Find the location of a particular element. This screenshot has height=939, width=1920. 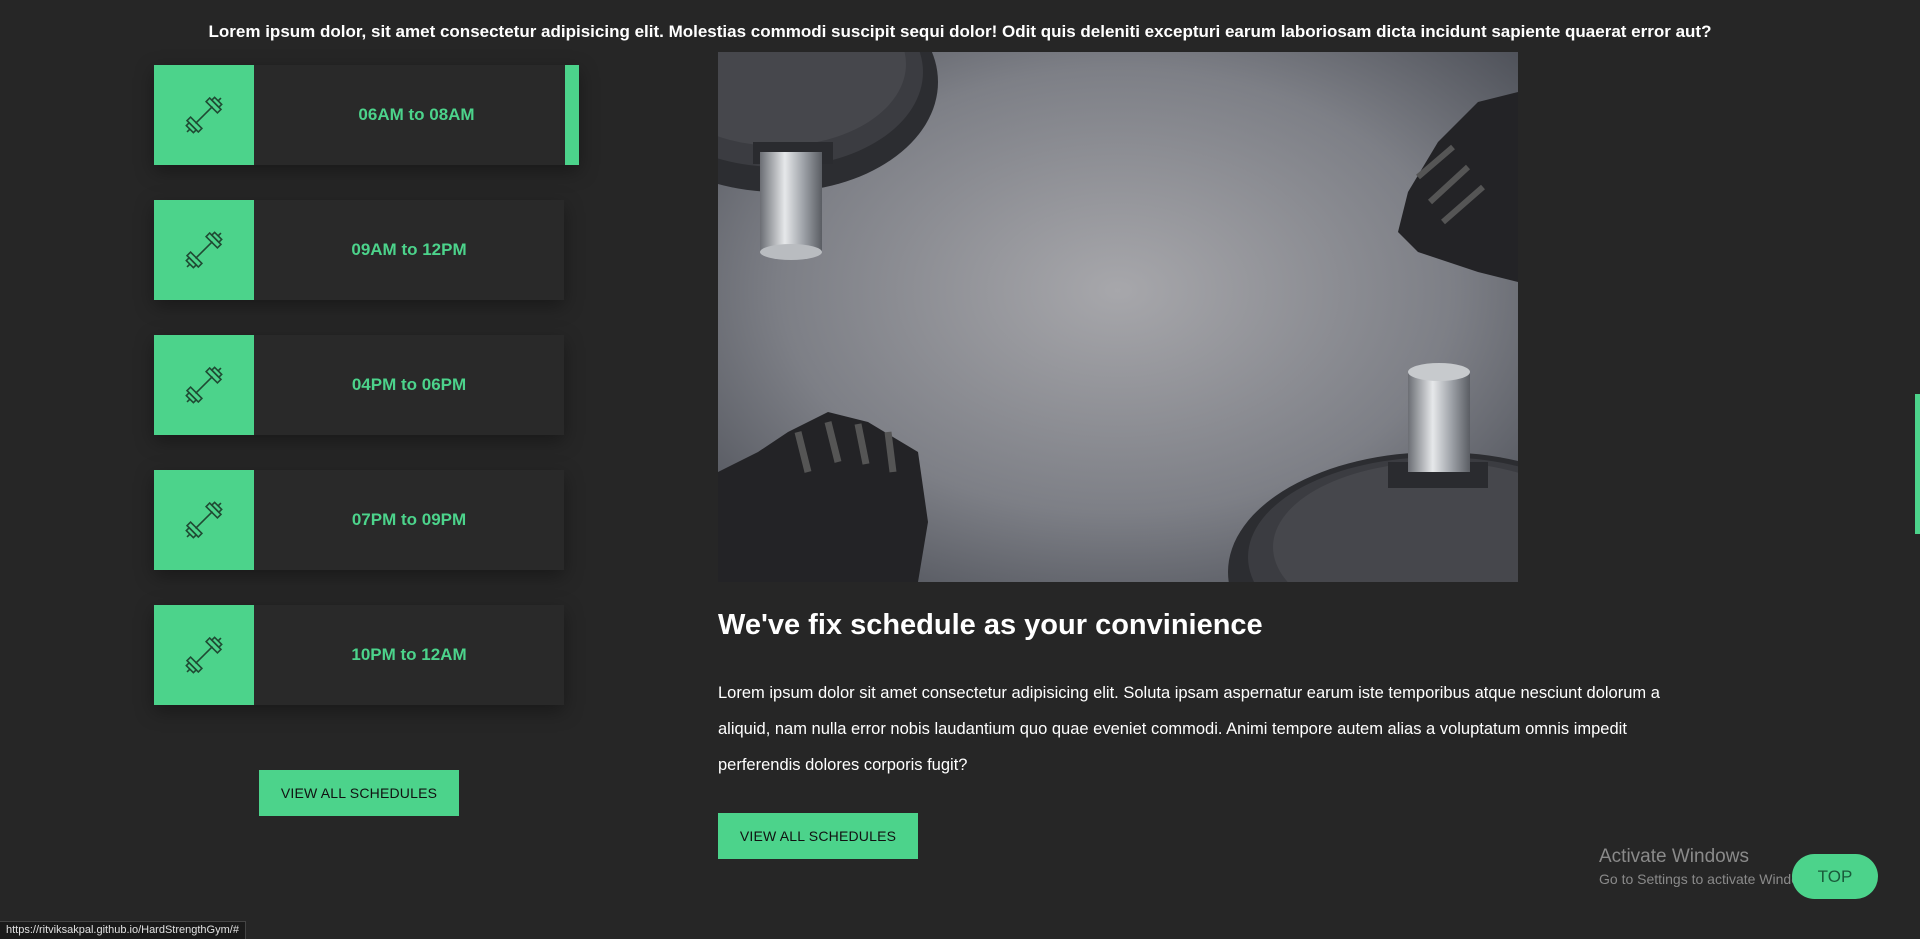

schedule-item: 10PM to 12AM is located at coordinates (359, 655).